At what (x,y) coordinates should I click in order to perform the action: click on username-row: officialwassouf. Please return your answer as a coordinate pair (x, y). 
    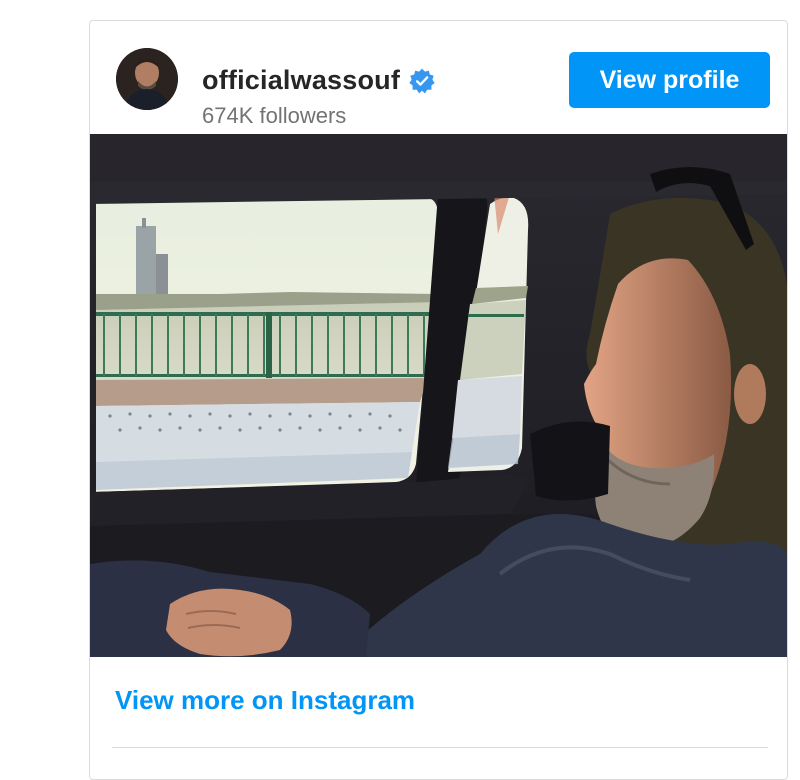
    Looking at the image, I should click on (318, 80).